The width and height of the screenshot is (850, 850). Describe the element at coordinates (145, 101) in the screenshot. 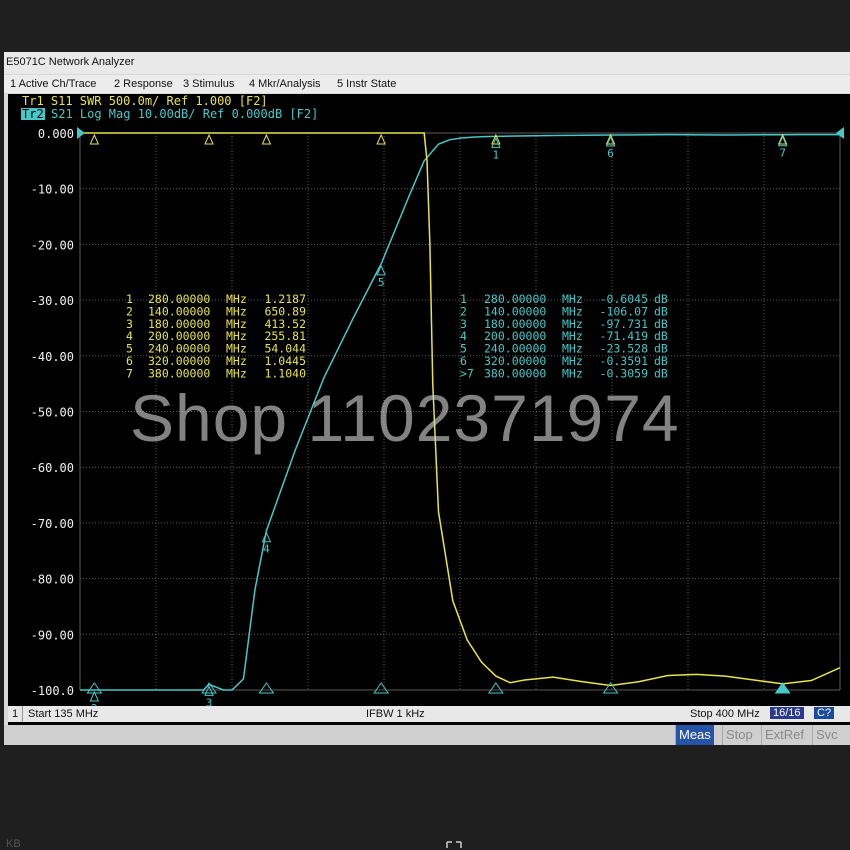

I see `trace1-header: Tr1 S11 SWR 500.0m/ Ref 1.000 [F2]` at that location.